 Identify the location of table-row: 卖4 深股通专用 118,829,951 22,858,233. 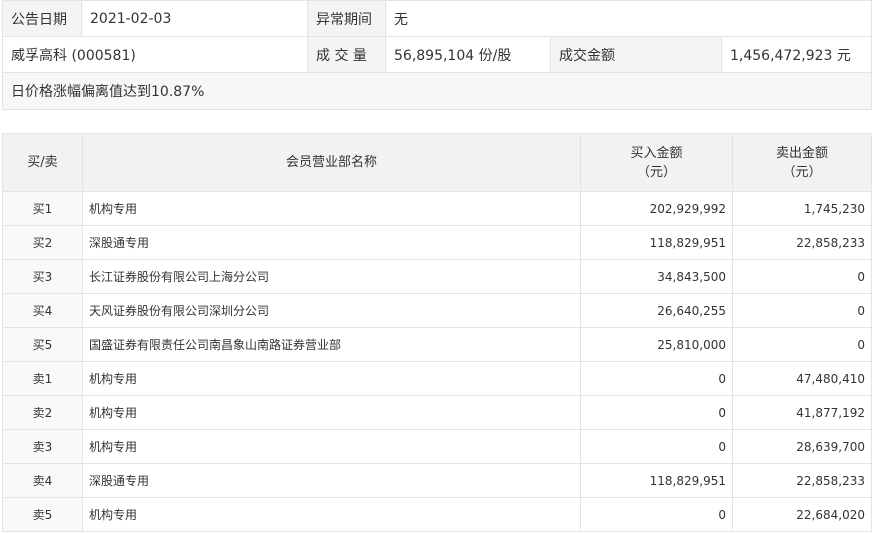
(437, 480).